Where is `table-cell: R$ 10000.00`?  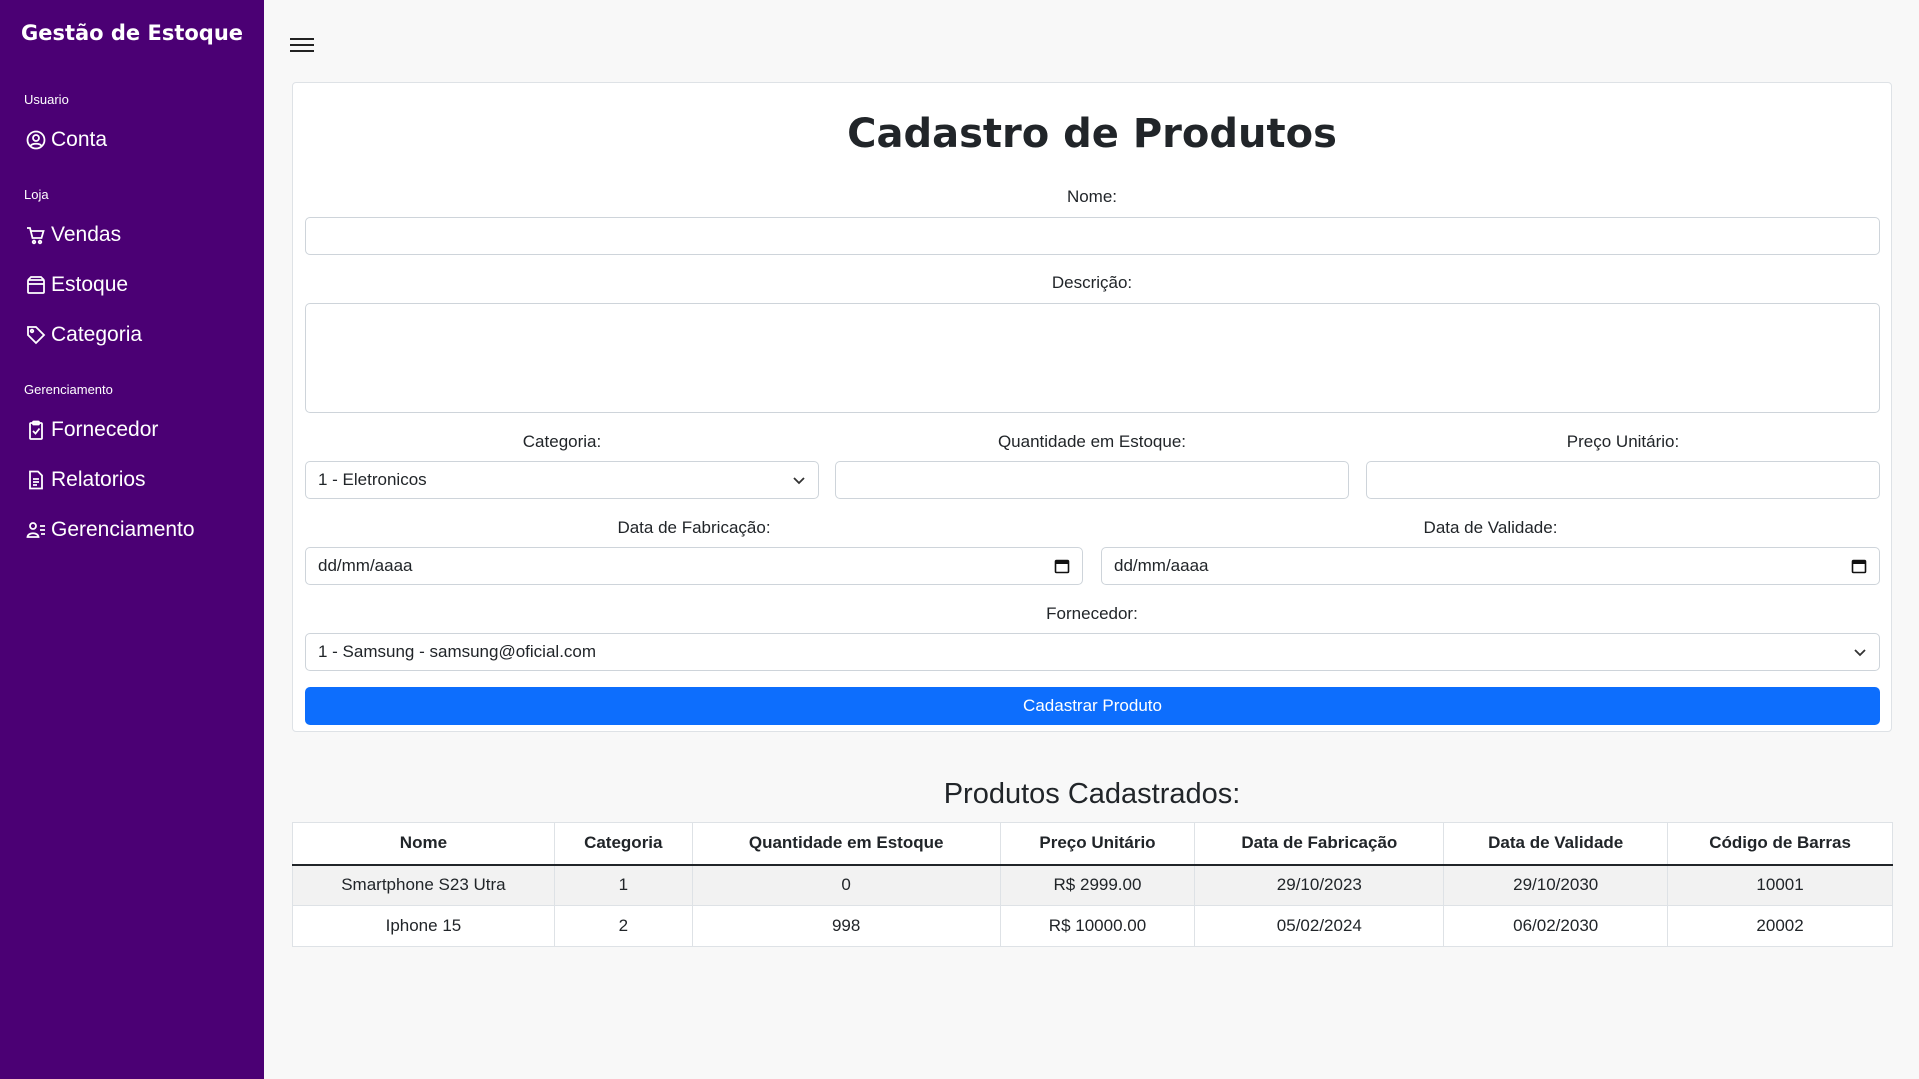 table-cell: R$ 10000.00 is located at coordinates (1097, 926).